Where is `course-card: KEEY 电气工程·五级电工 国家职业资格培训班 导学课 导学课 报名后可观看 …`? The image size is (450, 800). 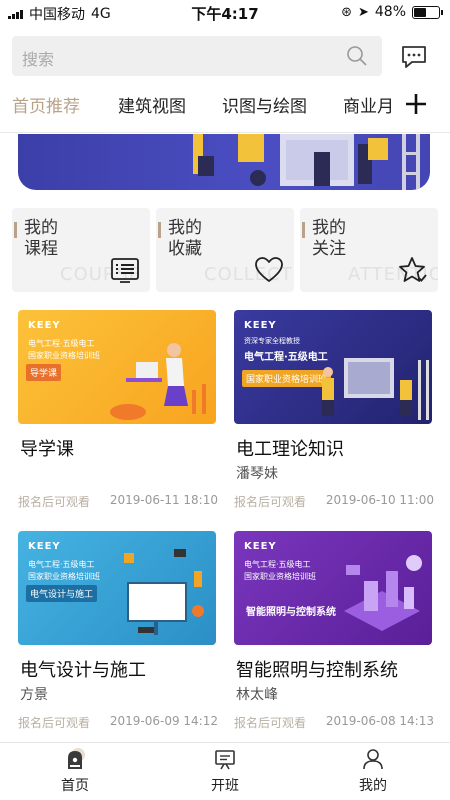 course-card: KEEY 电气工程·五级电工 国家职业资格培训班 导学课 导学课 报名后可观看 … is located at coordinates (118, 410).